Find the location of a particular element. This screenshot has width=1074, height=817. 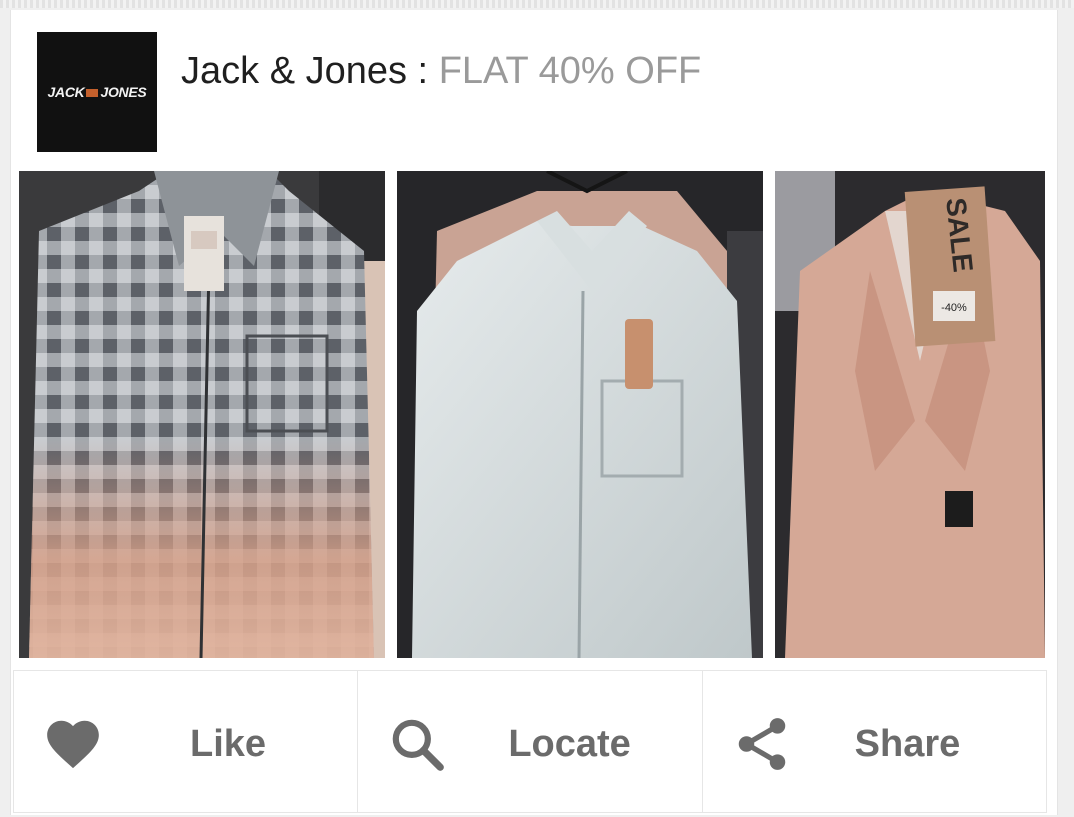

locate-label: Locate is located at coordinates (569, 744).